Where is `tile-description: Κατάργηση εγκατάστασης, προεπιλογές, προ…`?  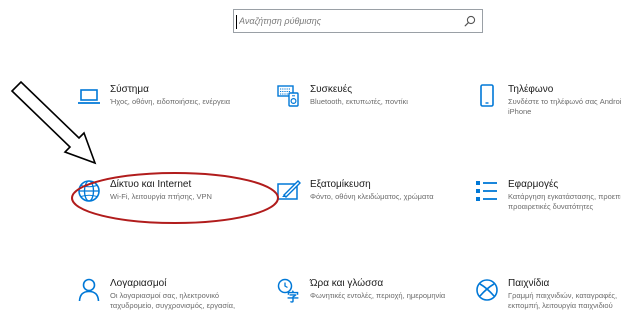 tile-description: Κατάργηση εγκατάστασης, προεπιλογές, προ… is located at coordinates (564, 201).